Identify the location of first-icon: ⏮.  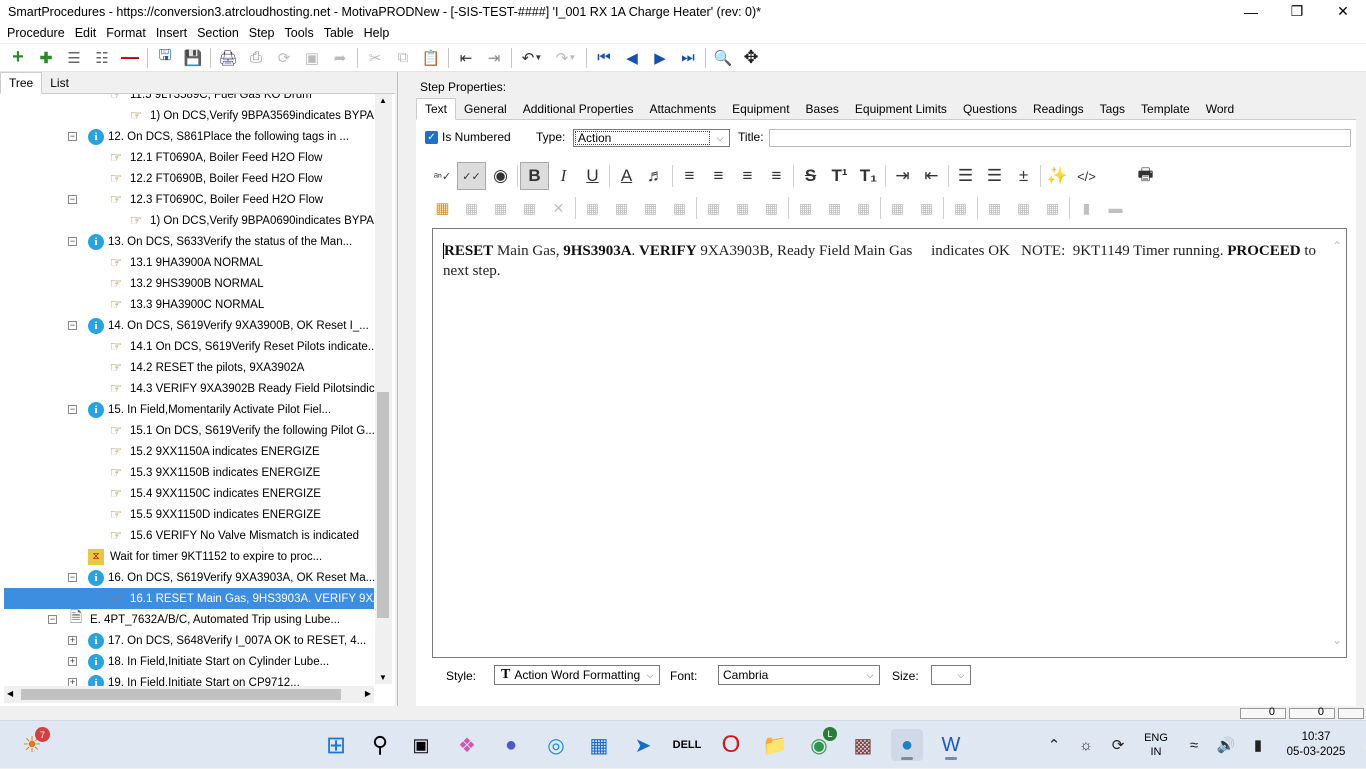
(604, 58).